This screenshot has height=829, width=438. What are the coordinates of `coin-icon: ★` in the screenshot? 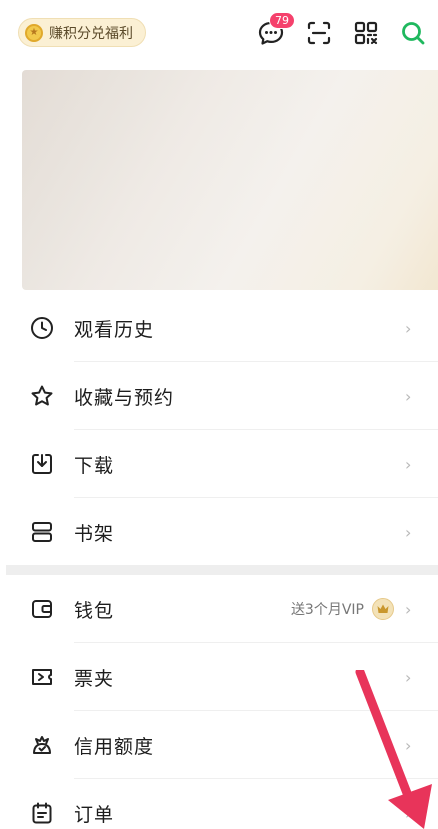 It's located at (34, 32).